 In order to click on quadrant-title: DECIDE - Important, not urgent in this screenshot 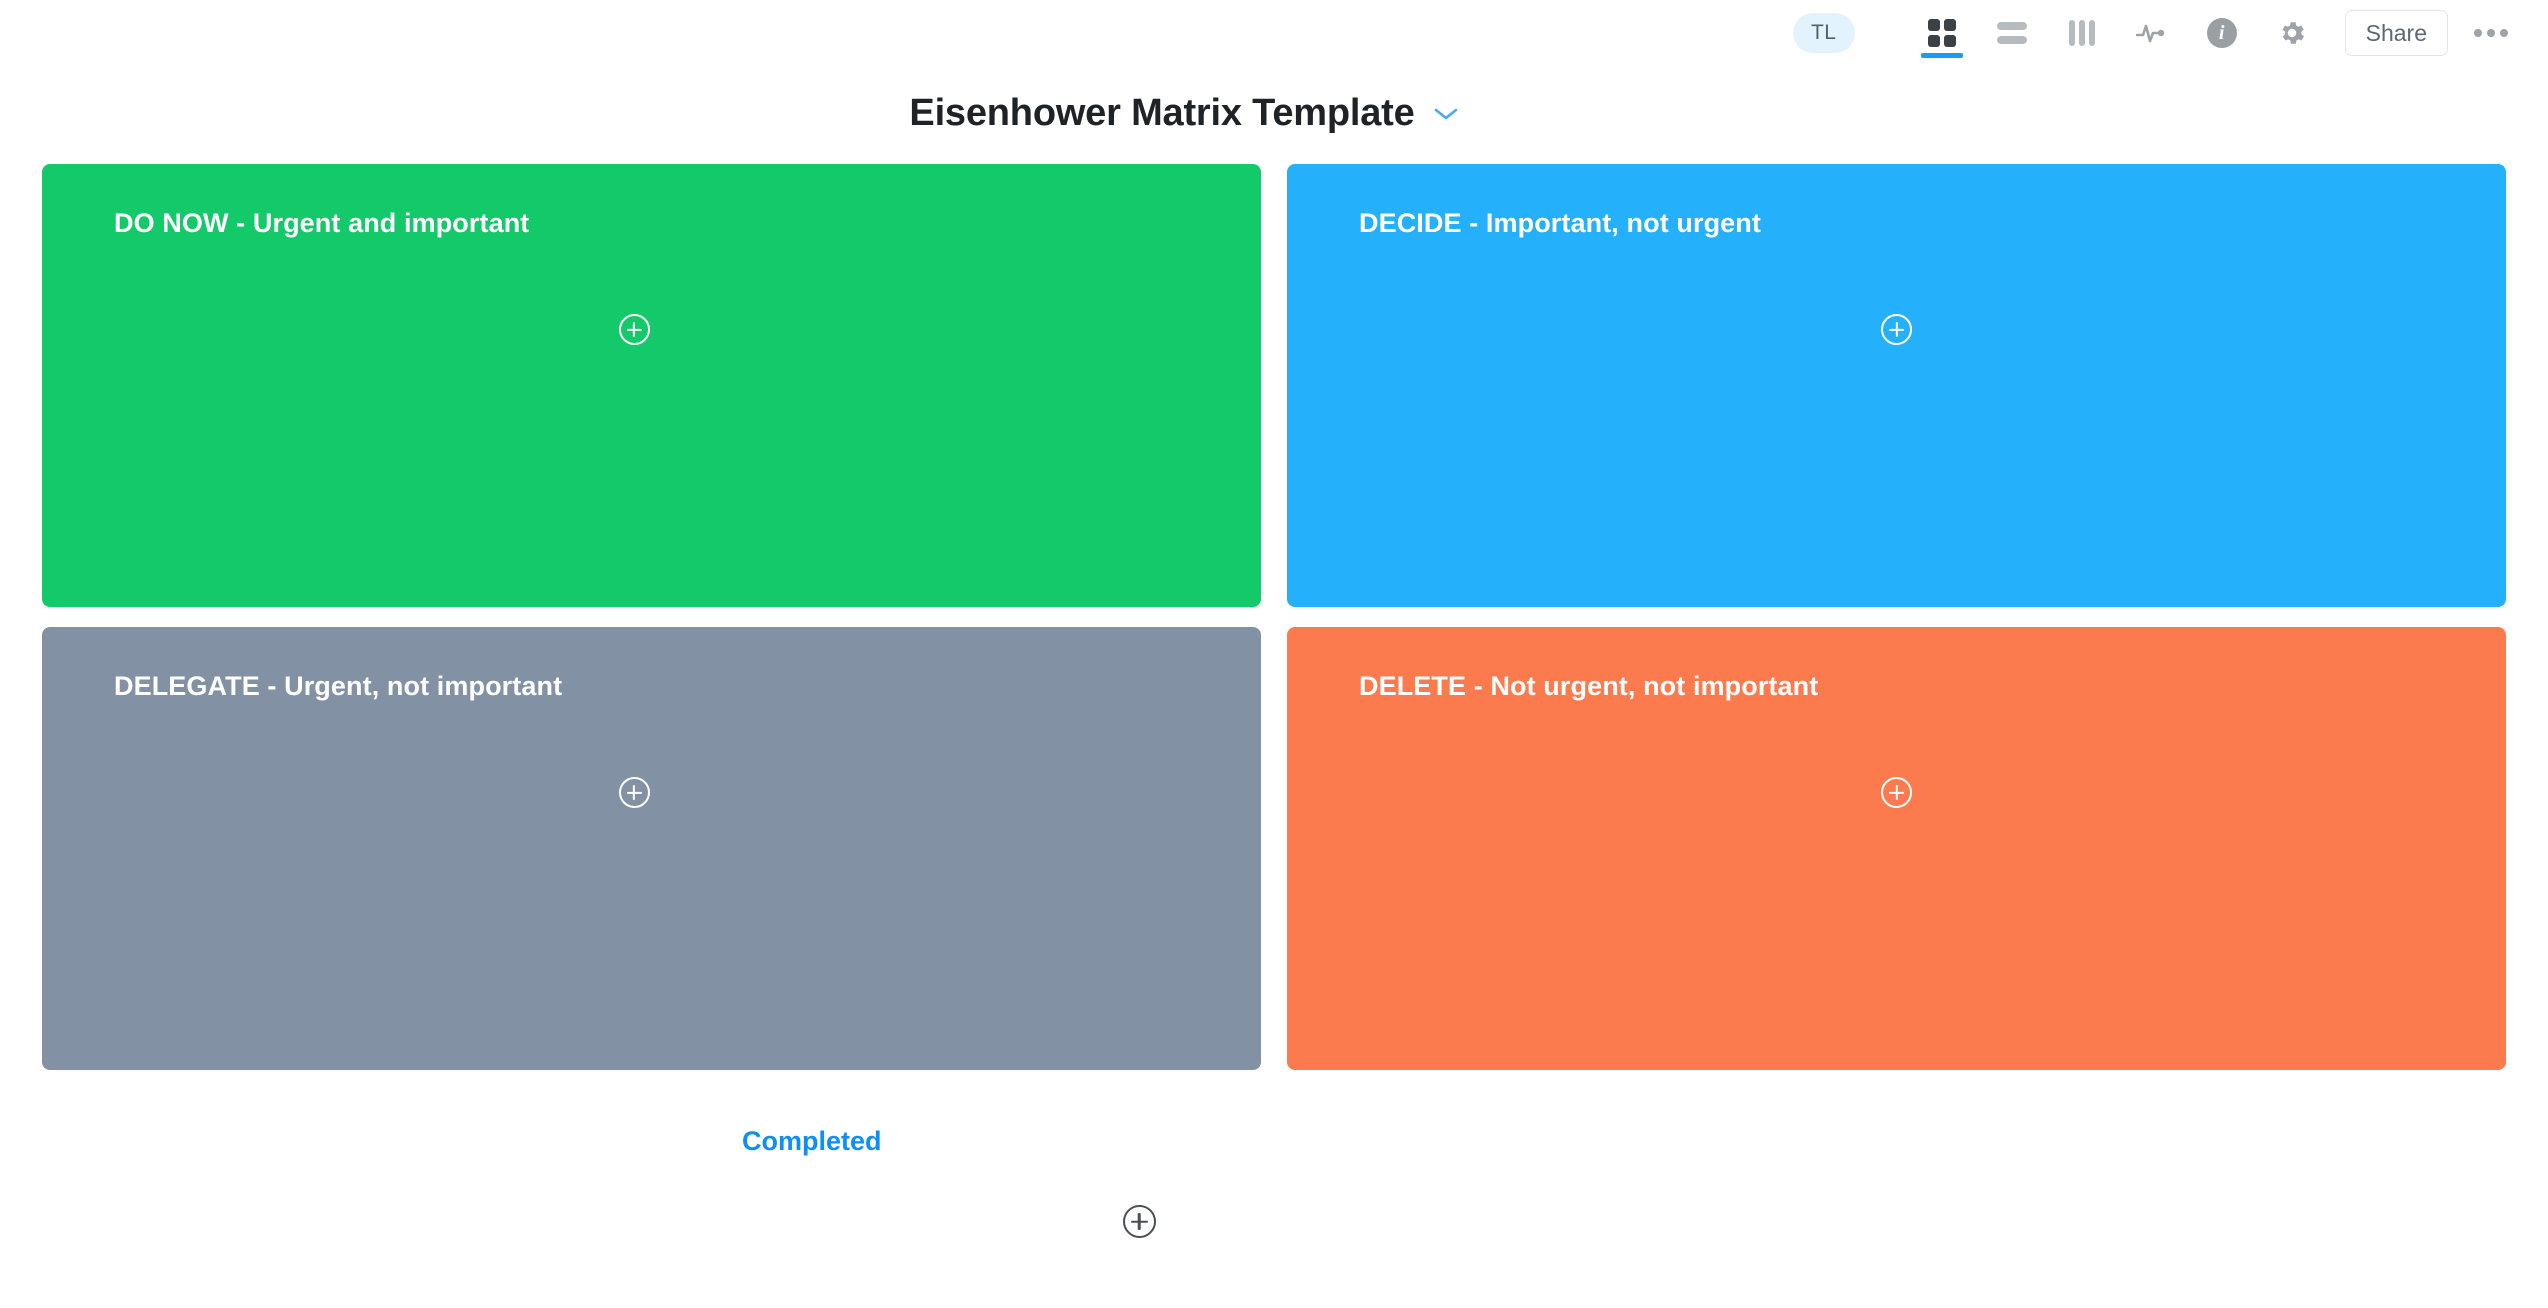, I will do `click(1560, 223)`.